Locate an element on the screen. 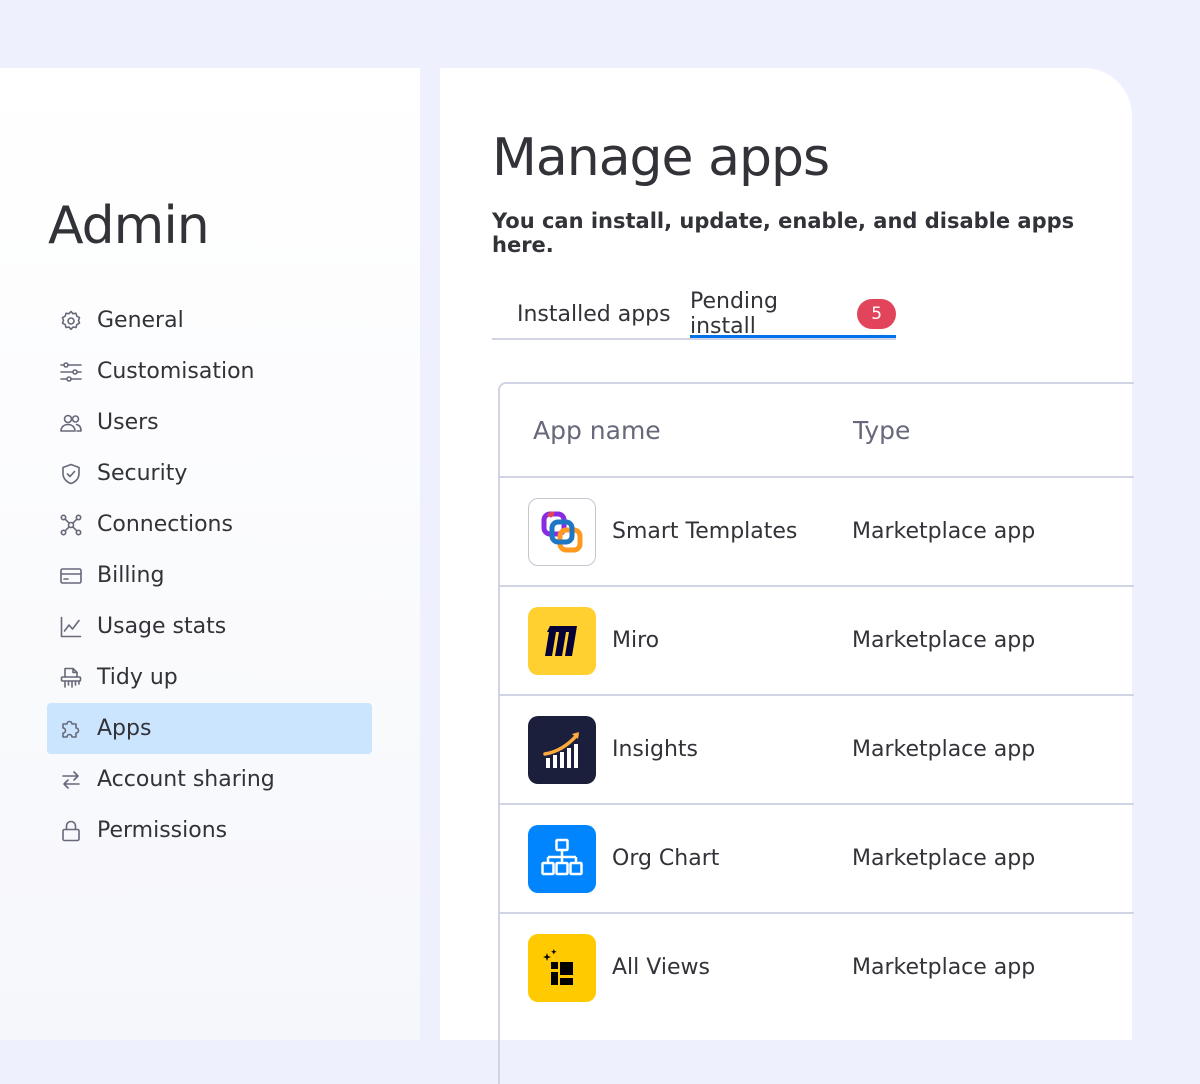 Image resolution: width=1200 pixels, height=1084 pixels. app-name: Insights is located at coordinates (655, 749).